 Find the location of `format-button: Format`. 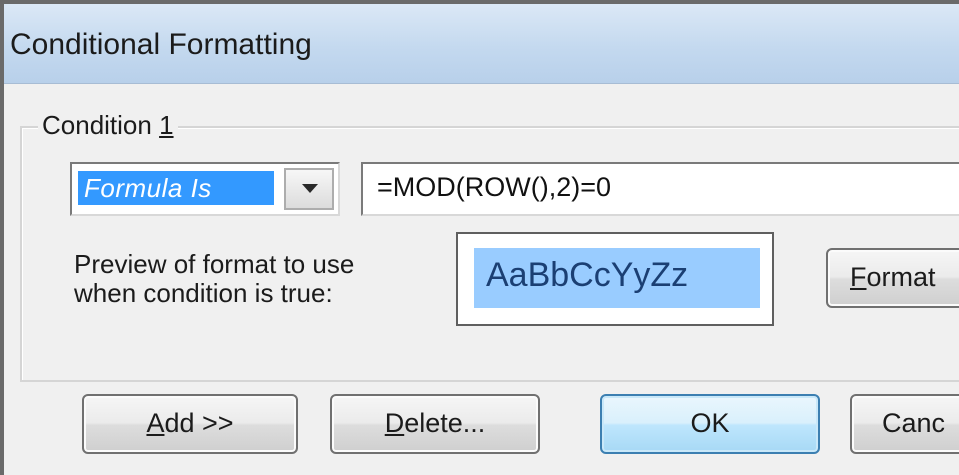

format-button: Format is located at coordinates (892, 278).